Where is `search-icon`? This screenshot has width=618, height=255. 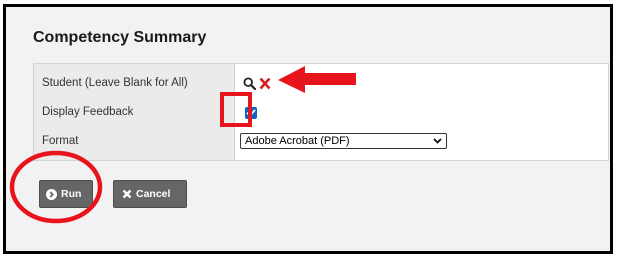
search-icon is located at coordinates (249, 83).